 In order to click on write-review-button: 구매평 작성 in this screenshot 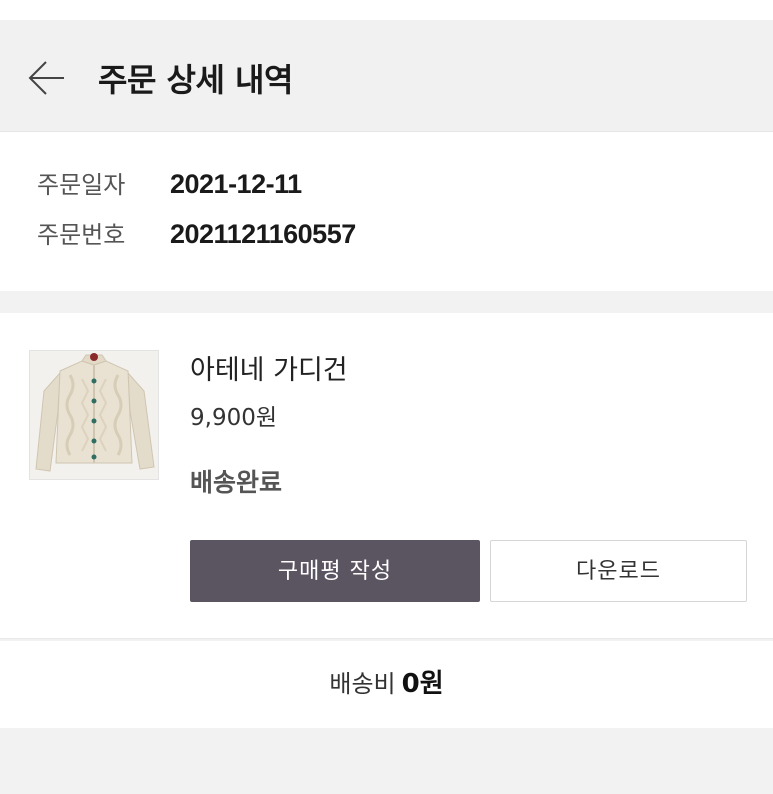, I will do `click(335, 571)`.